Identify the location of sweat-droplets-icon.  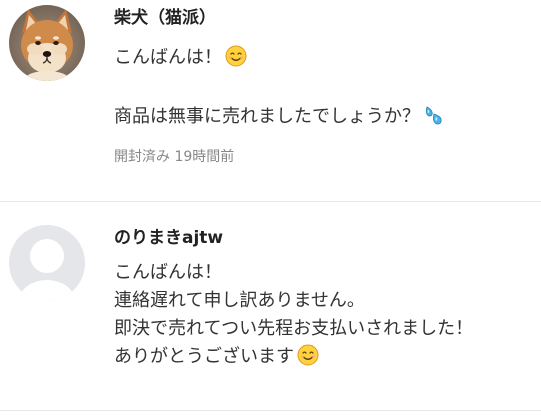
(433, 115).